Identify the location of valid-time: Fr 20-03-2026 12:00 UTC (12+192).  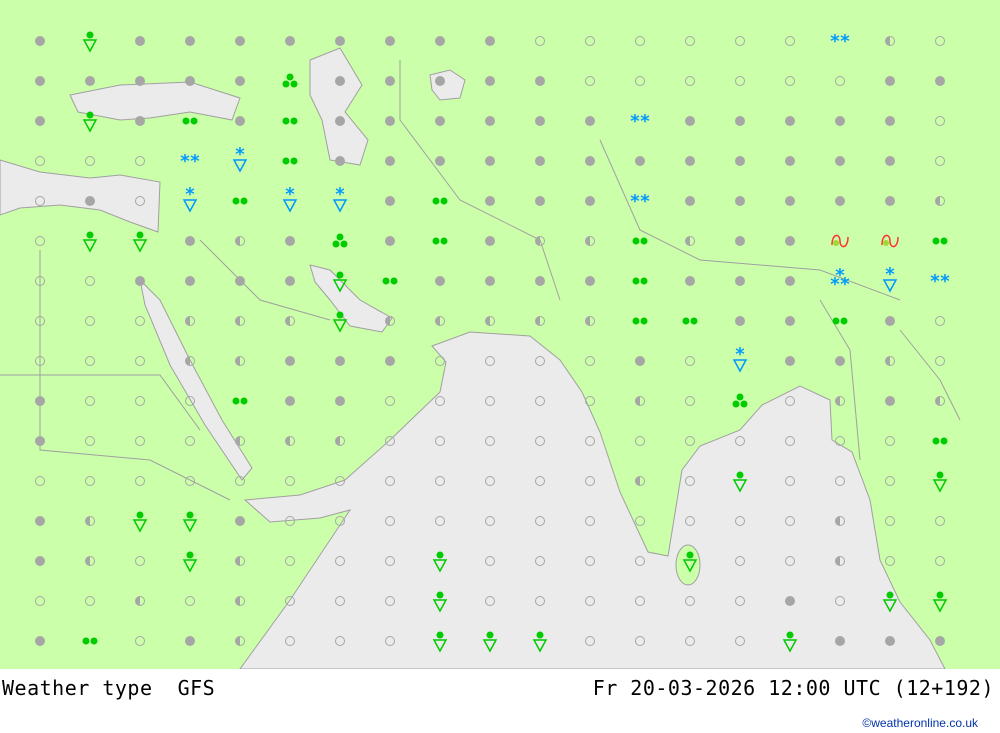
(793, 688).